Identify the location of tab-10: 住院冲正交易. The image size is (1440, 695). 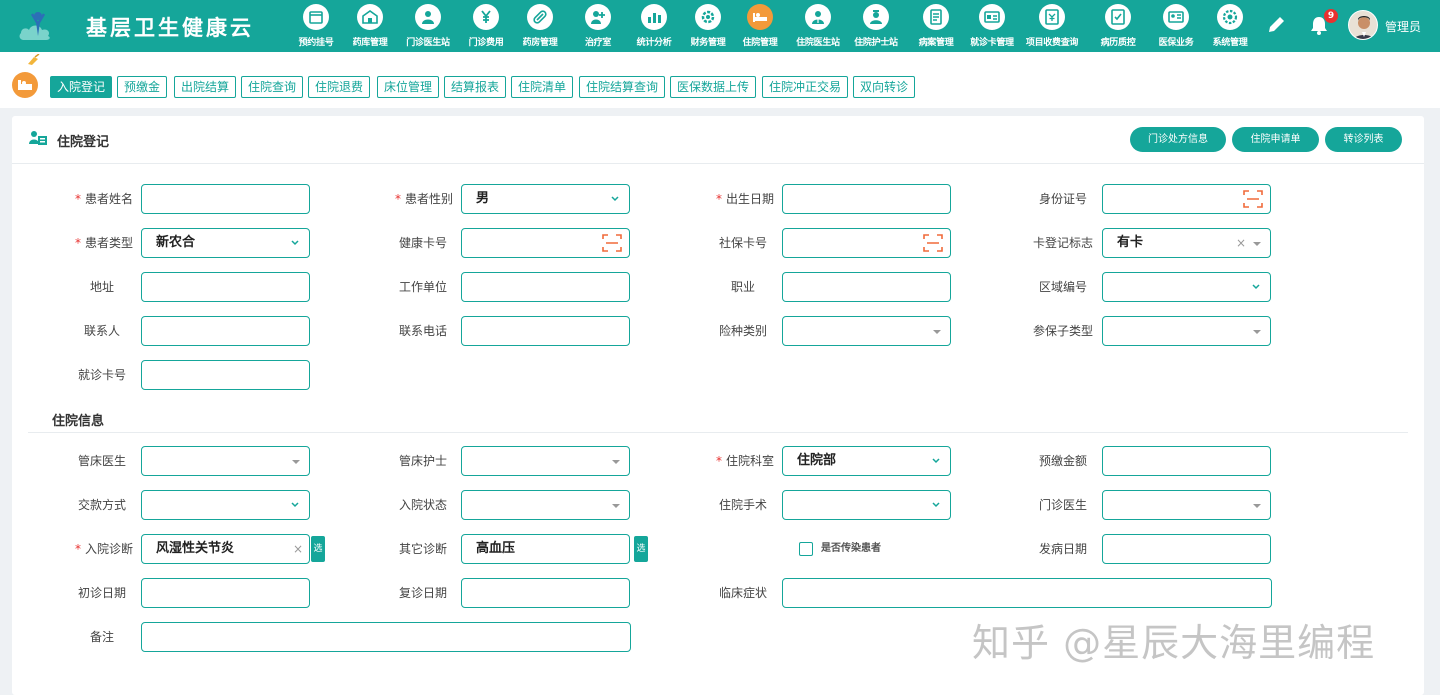
(805, 87).